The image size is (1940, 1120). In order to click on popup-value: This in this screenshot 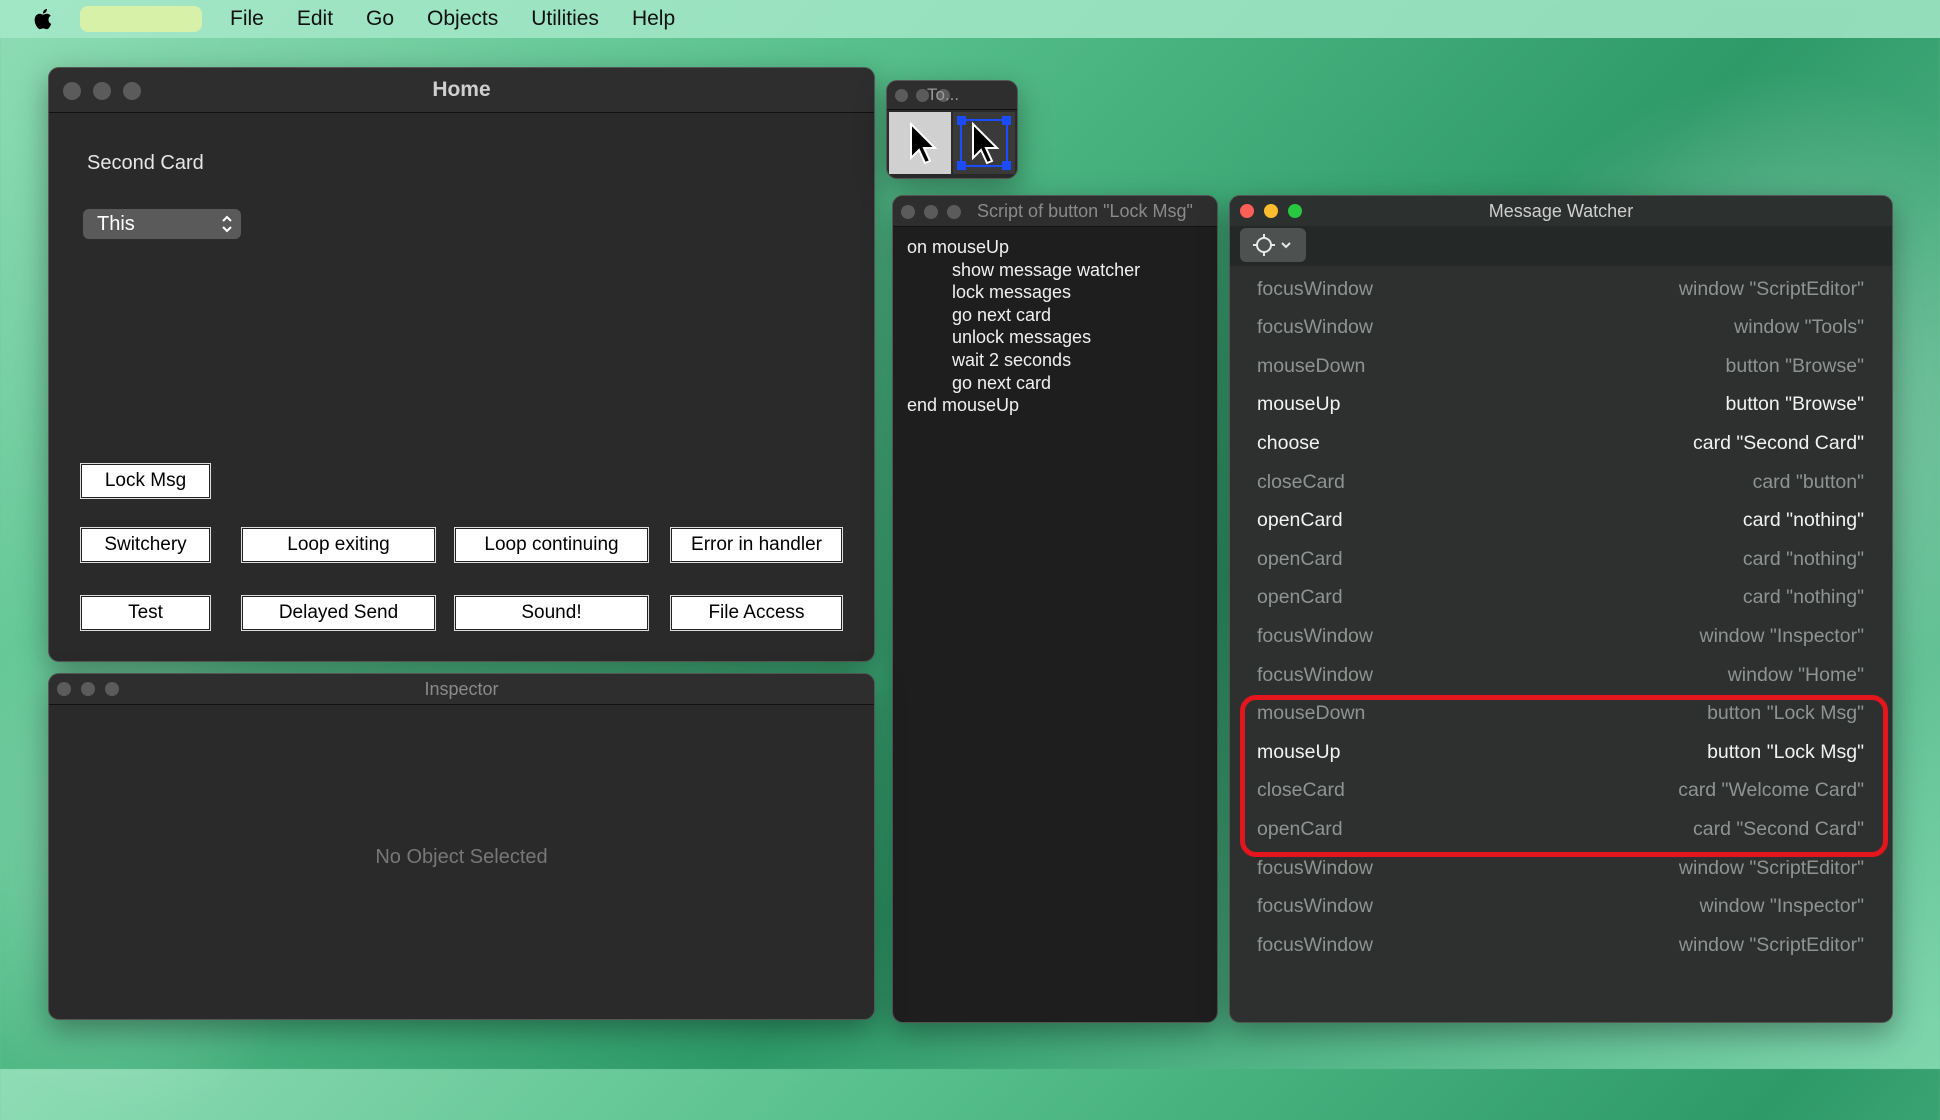, I will do `click(116, 224)`.